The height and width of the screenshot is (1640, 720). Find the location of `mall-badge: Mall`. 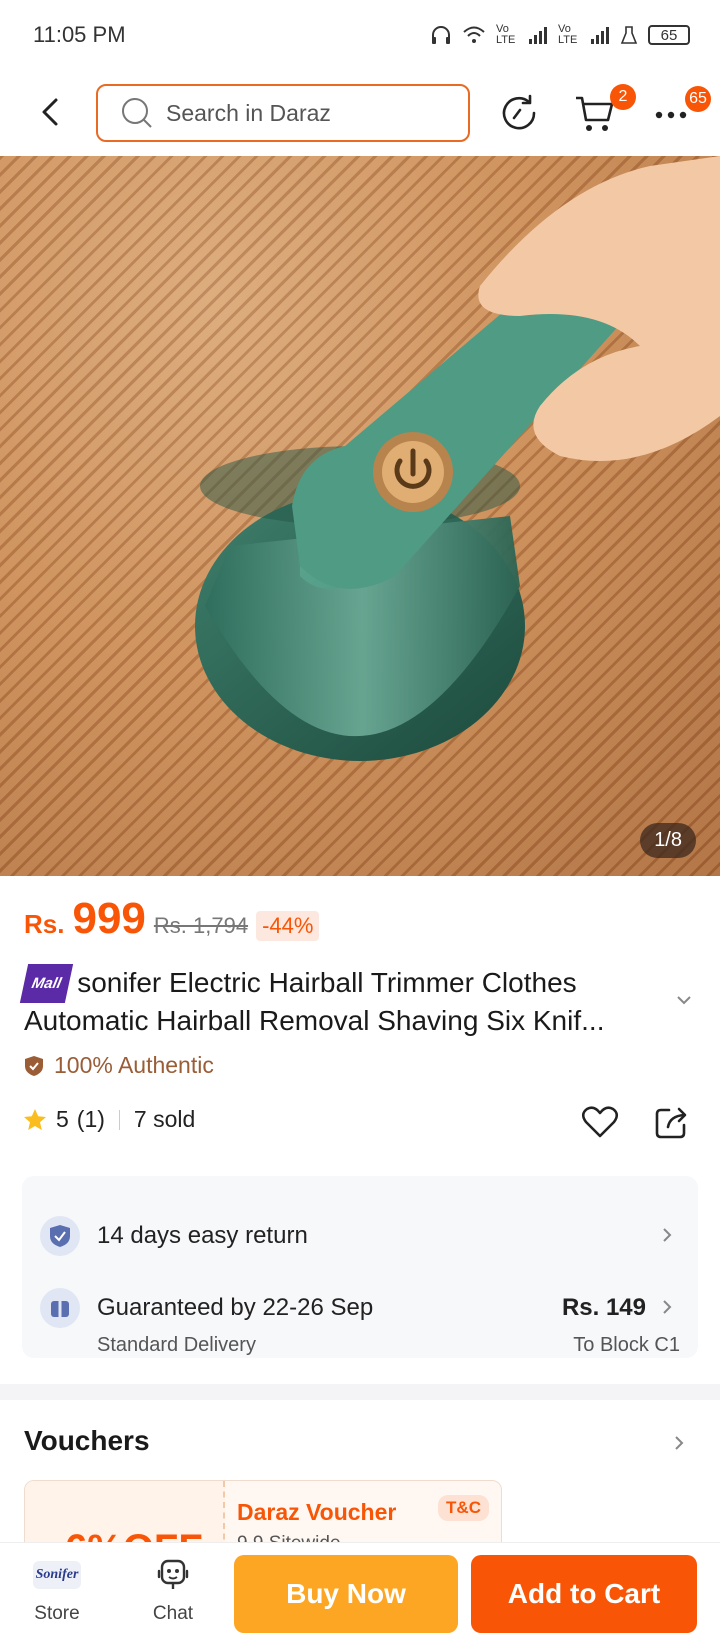

mall-badge: Mall is located at coordinates (46, 983).